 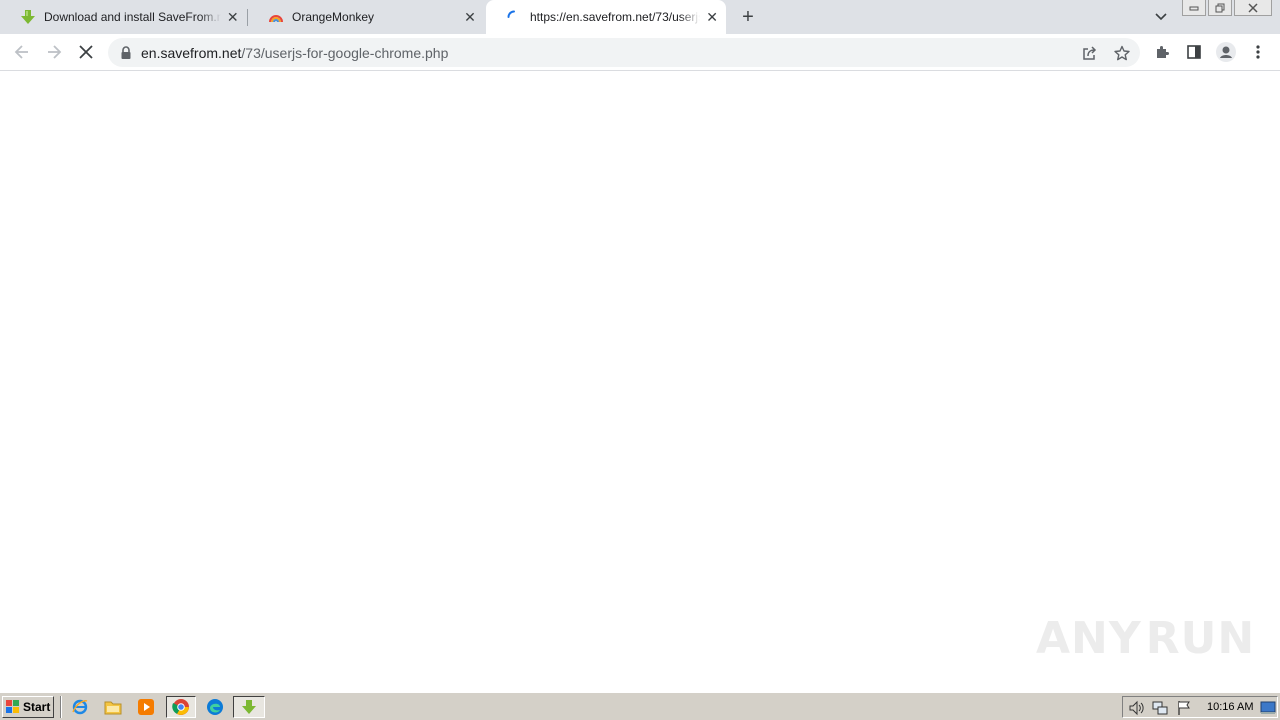 I want to click on lock-icon, so click(x=126, y=52).